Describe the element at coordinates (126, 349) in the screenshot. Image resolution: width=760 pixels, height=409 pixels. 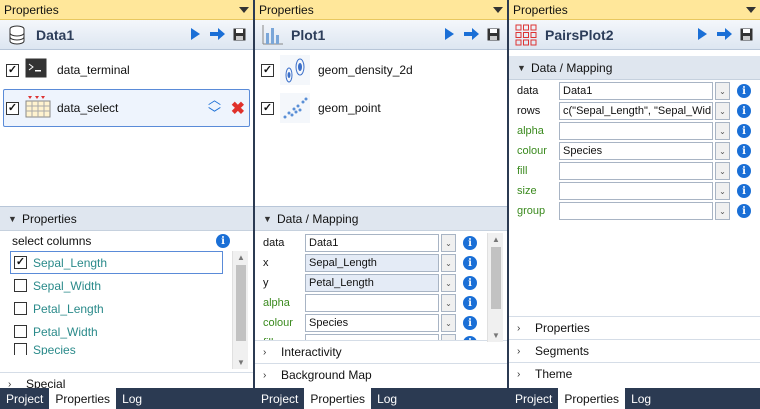
I see `column-item: Species` at that location.